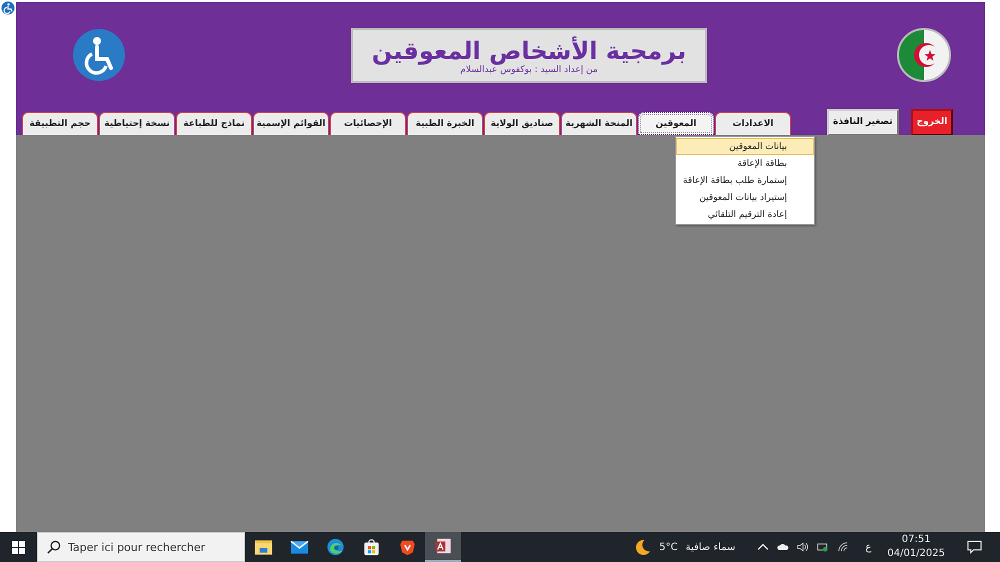 This screenshot has width=1000, height=562. I want to click on clock-date: 04/01/2025, so click(916, 554).